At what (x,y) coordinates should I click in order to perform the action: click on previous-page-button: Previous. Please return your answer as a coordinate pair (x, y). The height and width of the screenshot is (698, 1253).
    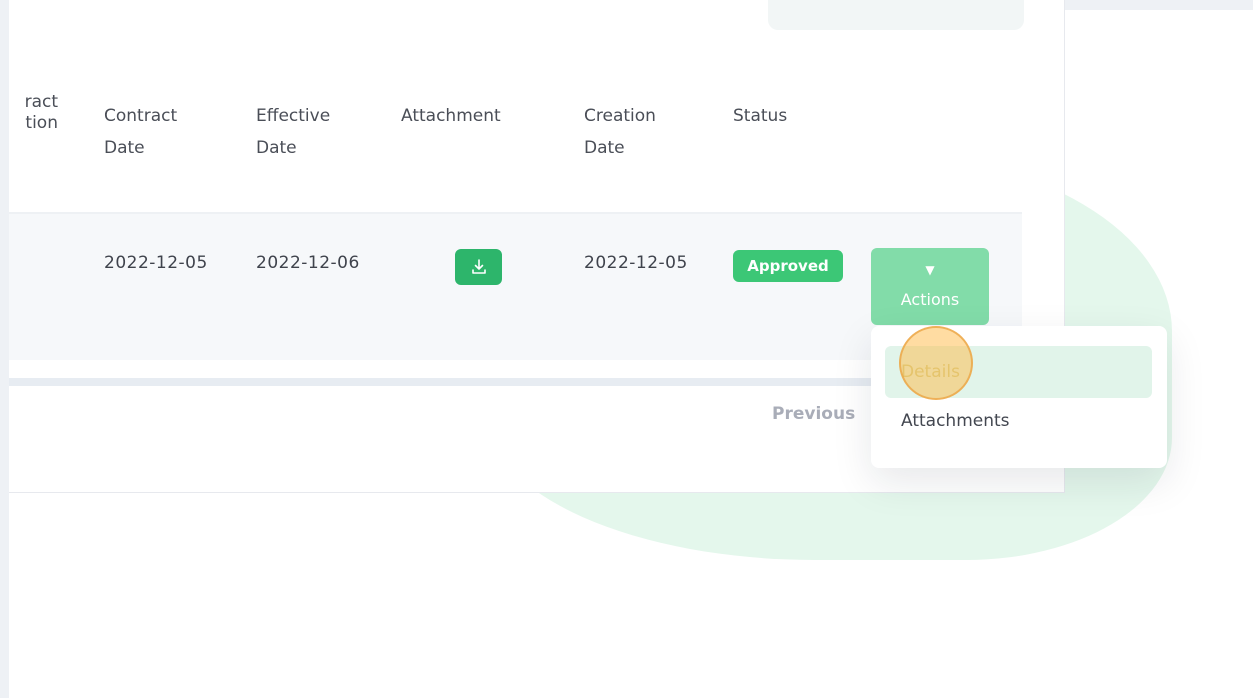
    Looking at the image, I should click on (813, 414).